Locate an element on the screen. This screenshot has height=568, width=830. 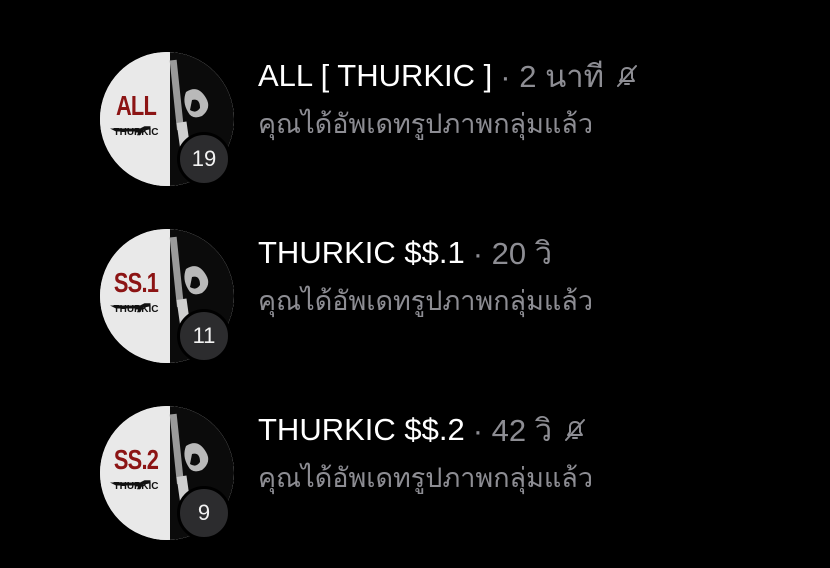
chat-header: ALL [ THURKIC ] · 2 นาที is located at coordinates (449, 76).